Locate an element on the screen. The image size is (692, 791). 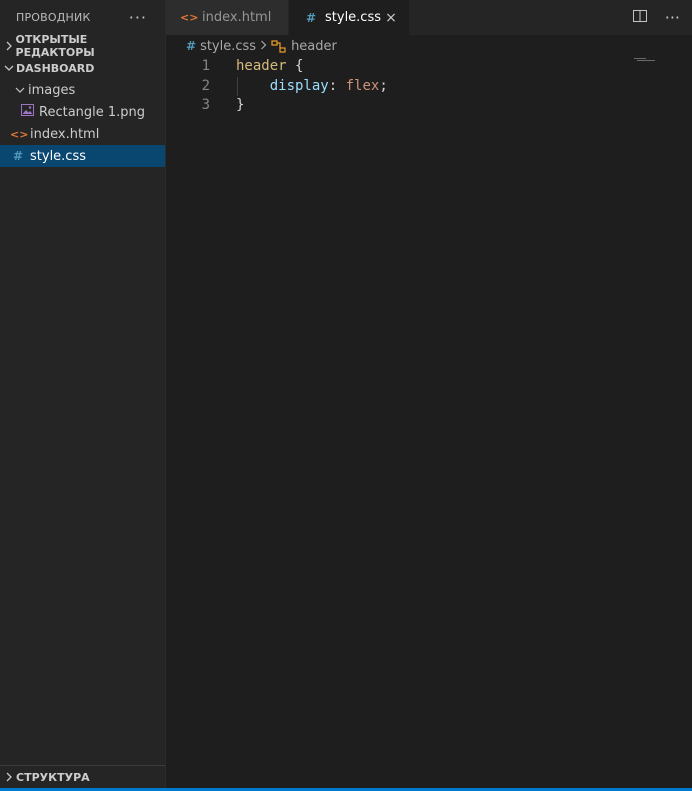
close-brace: } is located at coordinates (240, 105).